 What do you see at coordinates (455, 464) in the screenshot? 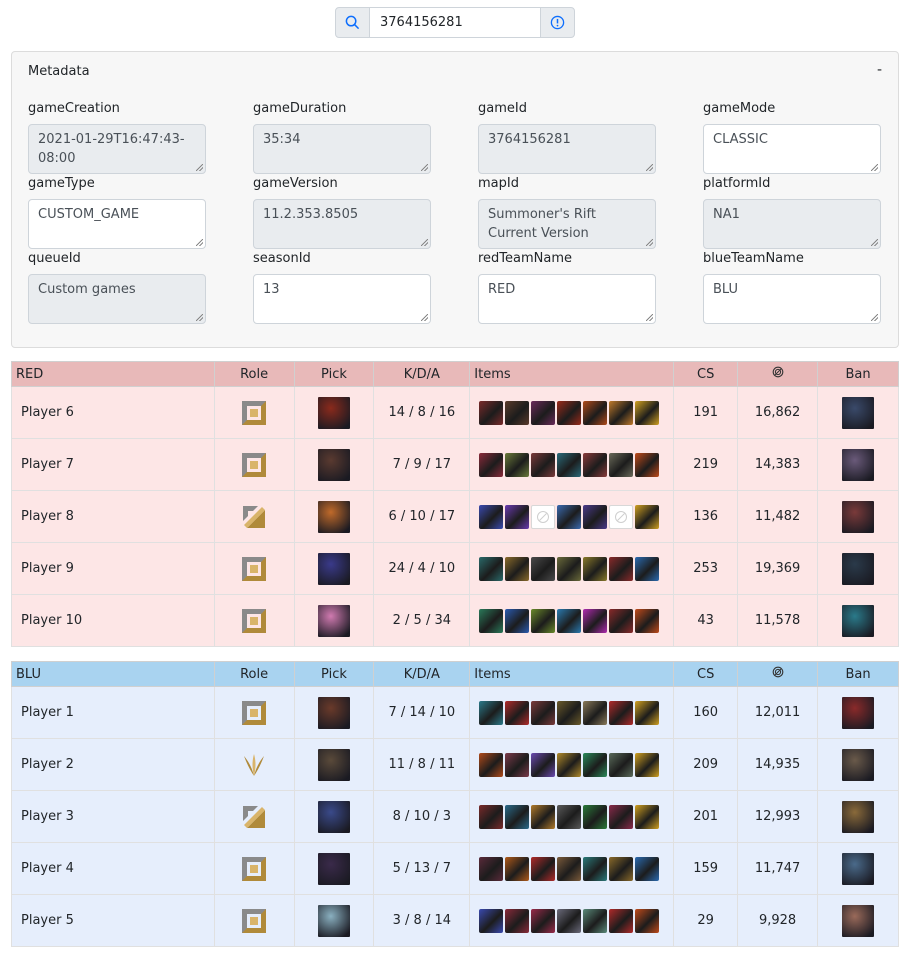
I see `player-row: Player 7 7 / 9 / 17 219 14,383` at bounding box center [455, 464].